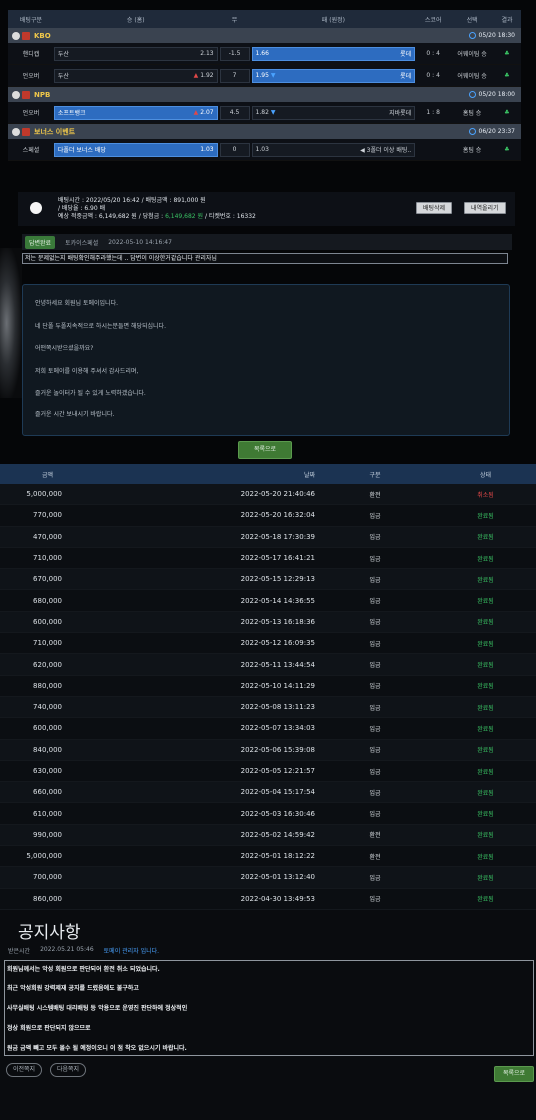 The image size is (536, 1120). Describe the element at coordinates (434, 208) in the screenshot. I see `delete-bet-button: 배팅삭제` at that location.